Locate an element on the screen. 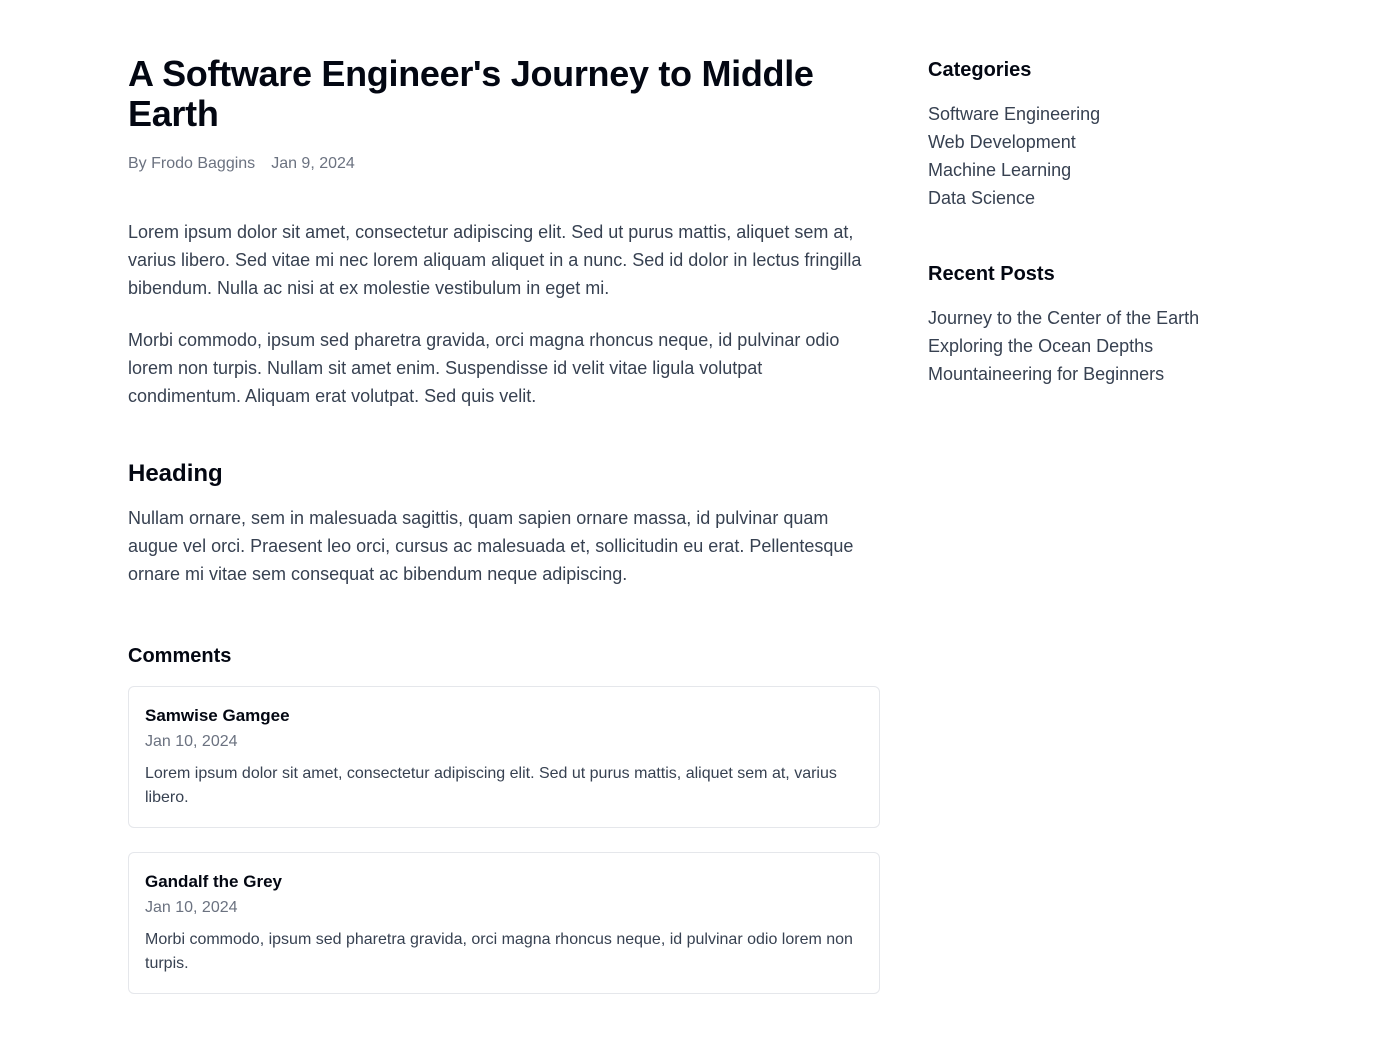 This screenshot has width=1376, height=1052. recent-post-item: Mountaineering for Beginners is located at coordinates (1098, 374).